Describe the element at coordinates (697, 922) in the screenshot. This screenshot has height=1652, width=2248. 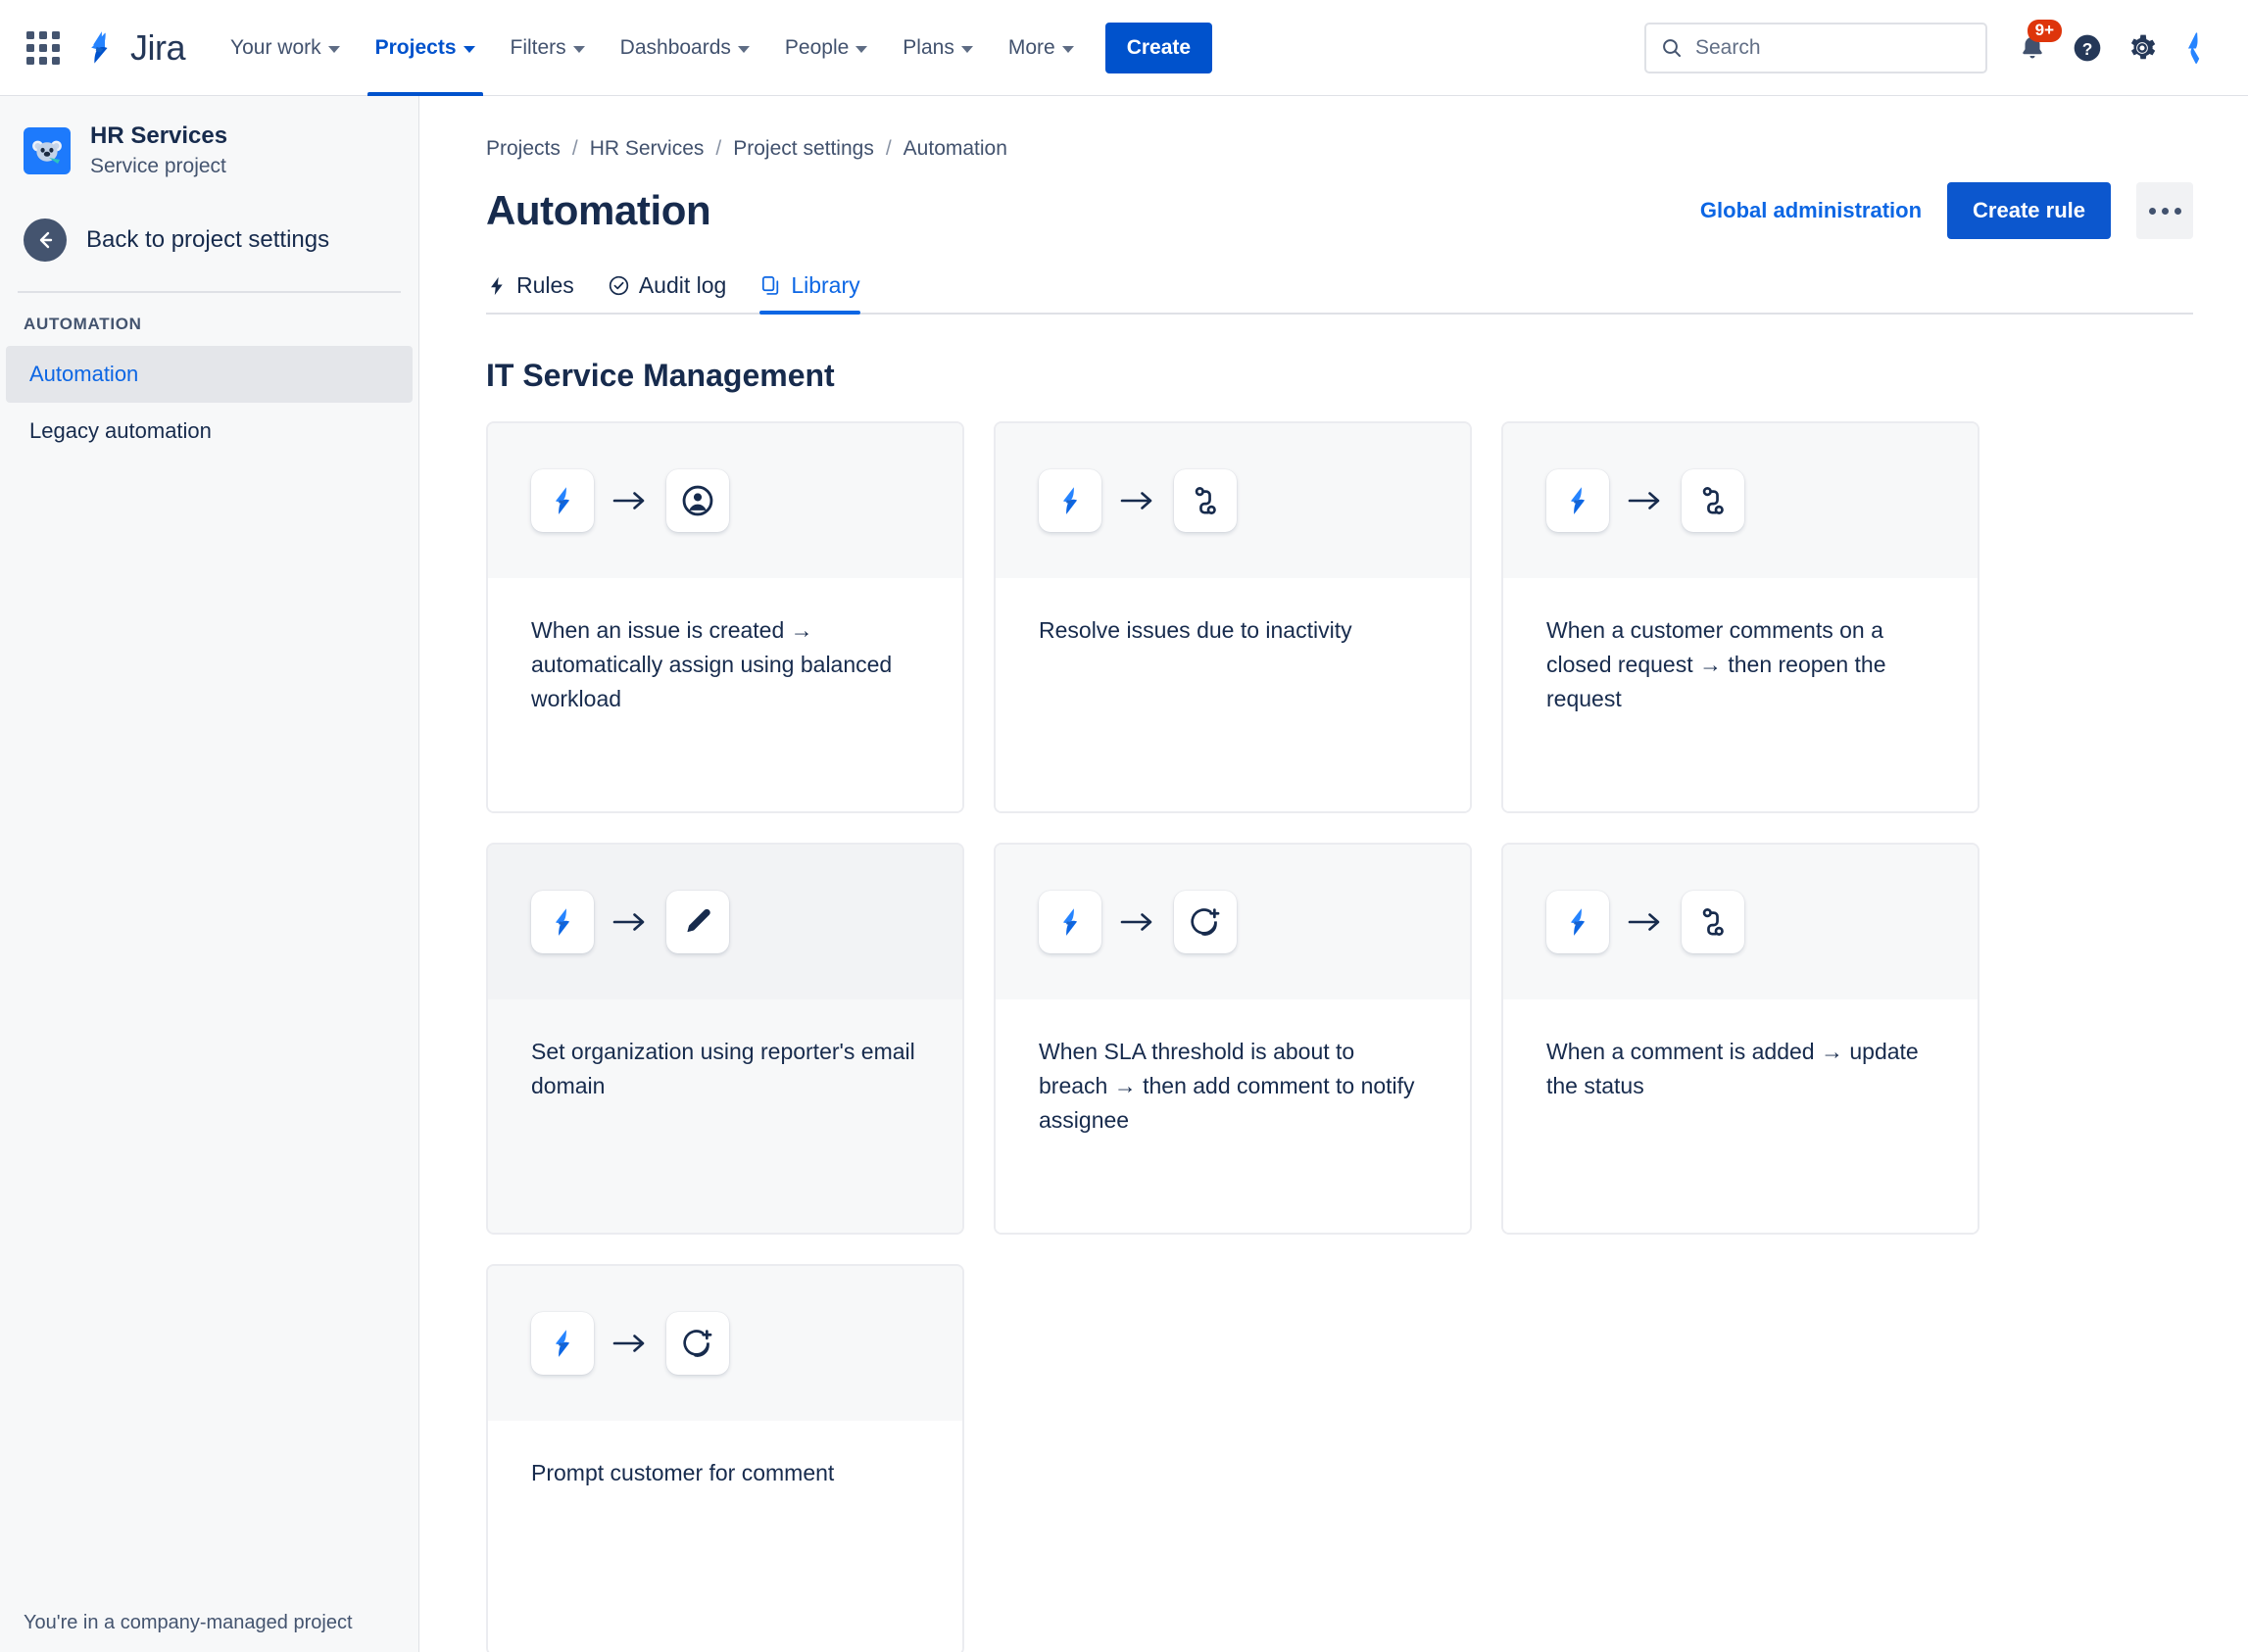
I see `edit-pencil-icon` at that location.